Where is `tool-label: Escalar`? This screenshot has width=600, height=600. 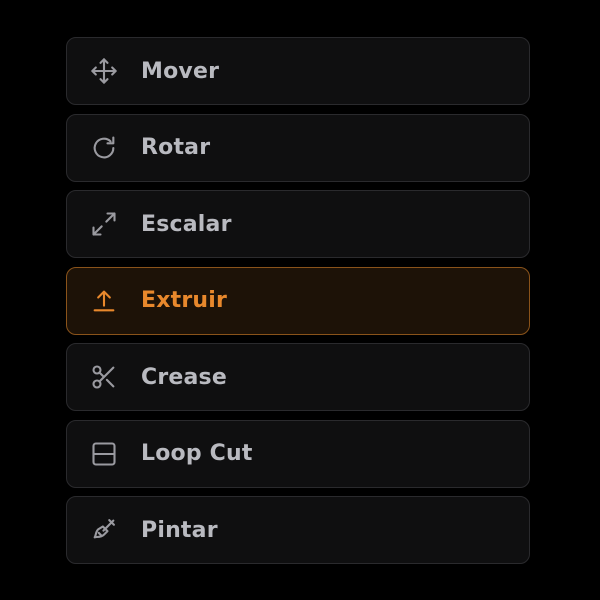
tool-label: Escalar is located at coordinates (186, 224).